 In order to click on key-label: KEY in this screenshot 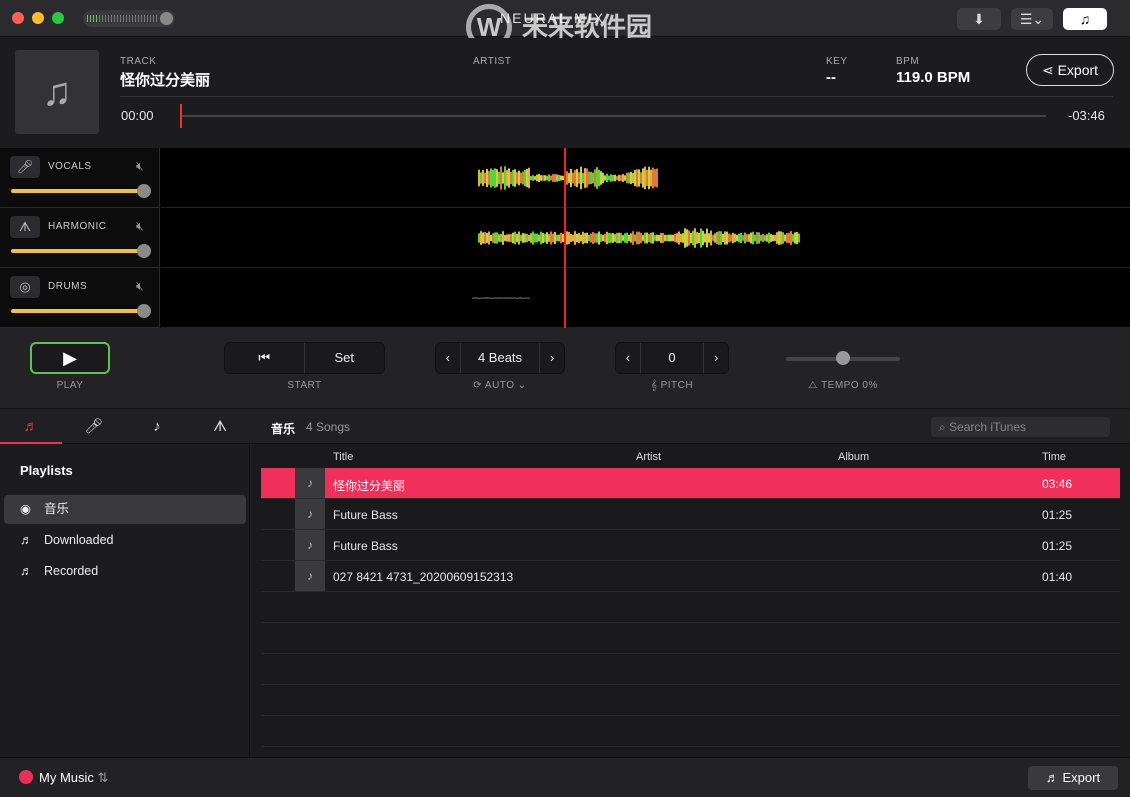, I will do `click(837, 61)`.